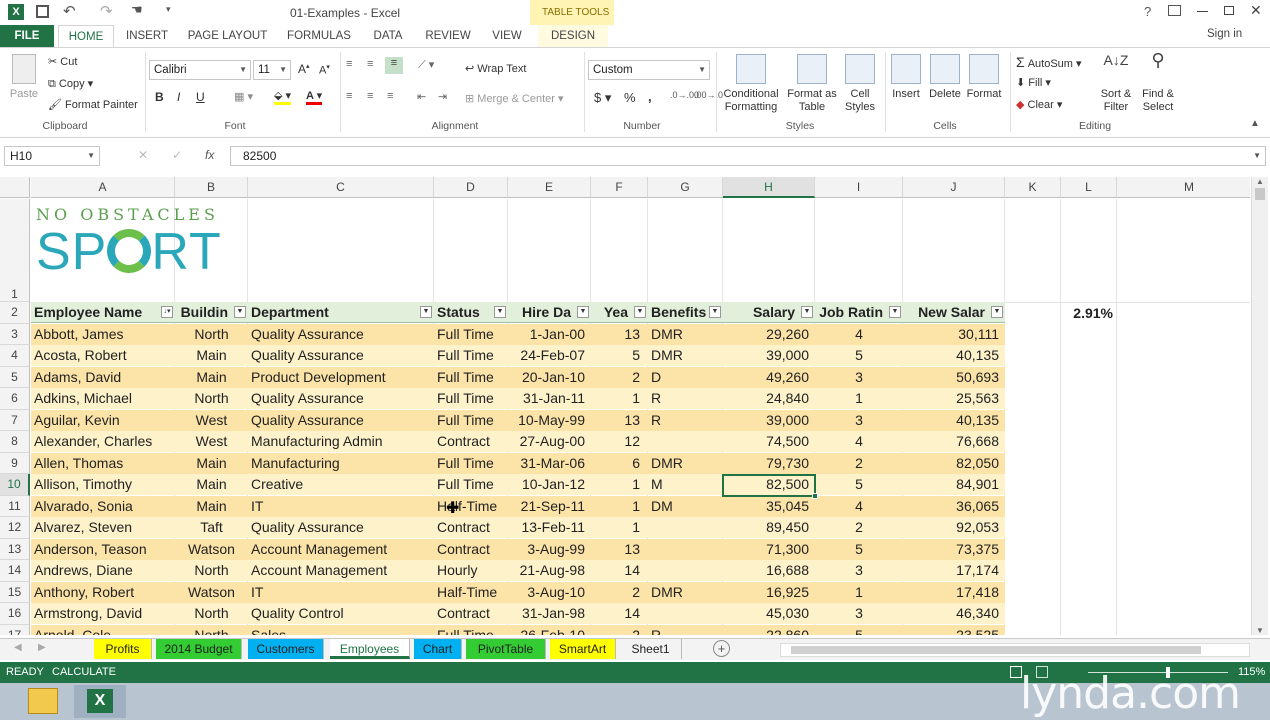  Describe the element at coordinates (103, 463) in the screenshot. I see `table-cell: Allen, Thomas` at that location.